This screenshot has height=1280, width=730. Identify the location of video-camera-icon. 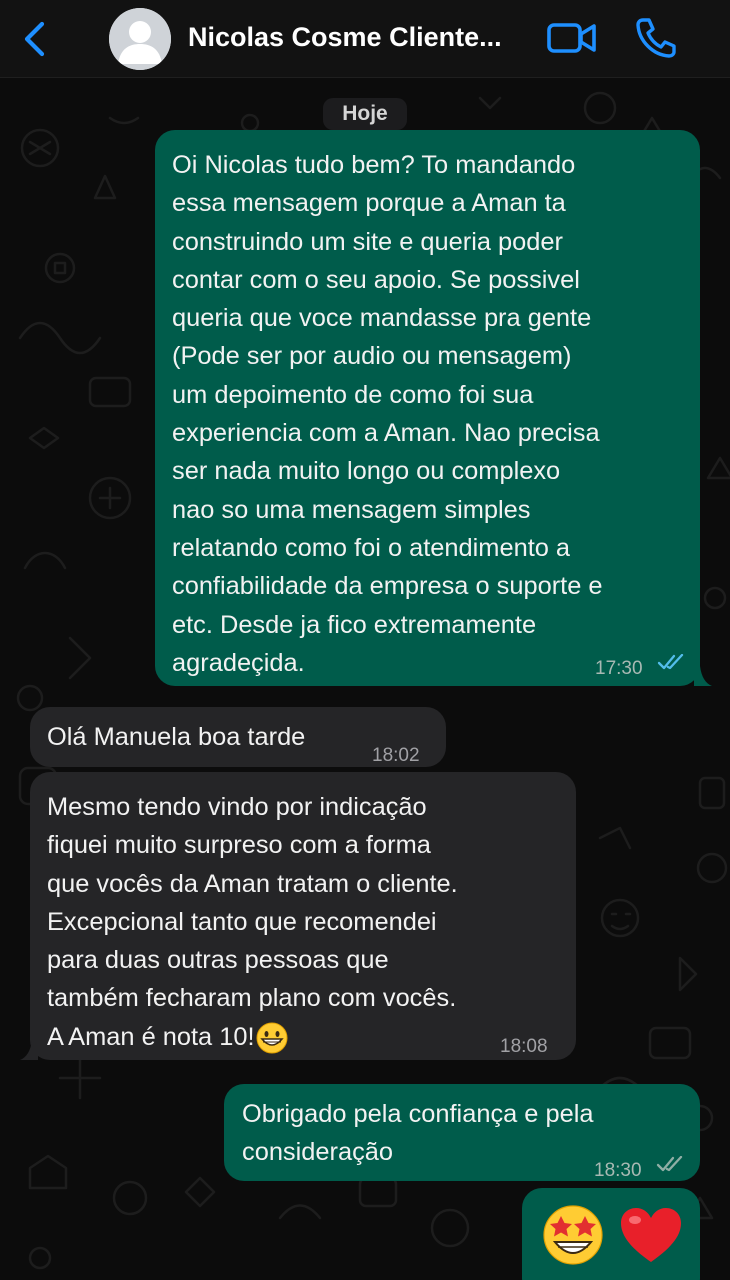
(571, 38).